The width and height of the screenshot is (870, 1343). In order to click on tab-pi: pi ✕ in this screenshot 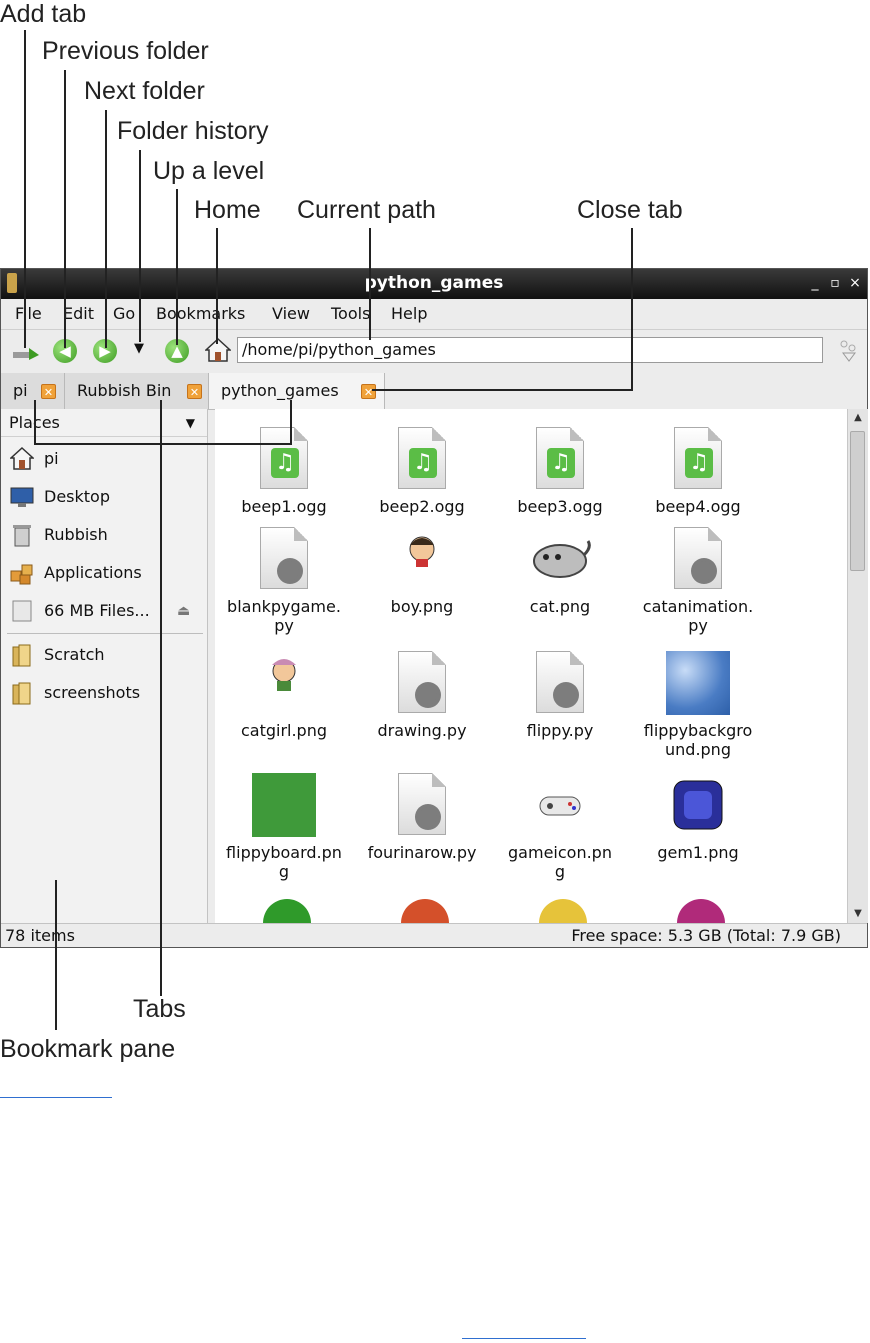, I will do `click(33, 391)`.